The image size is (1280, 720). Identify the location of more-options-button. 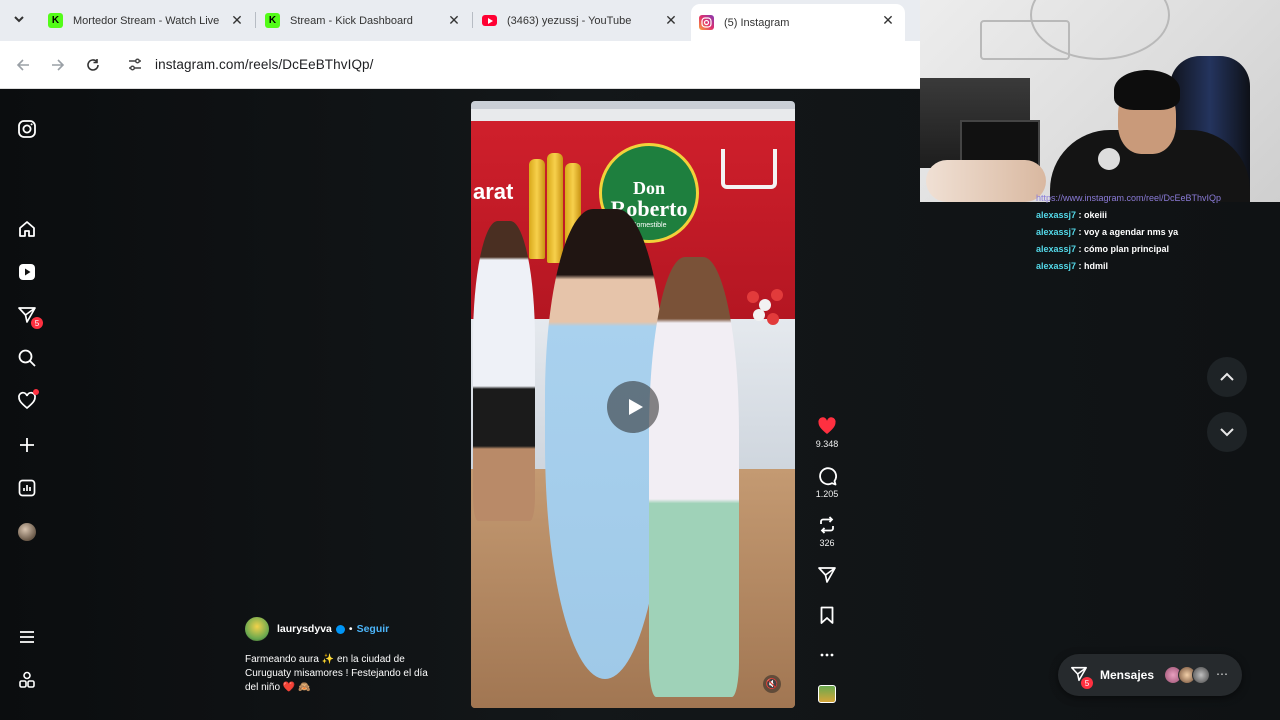
(827, 655).